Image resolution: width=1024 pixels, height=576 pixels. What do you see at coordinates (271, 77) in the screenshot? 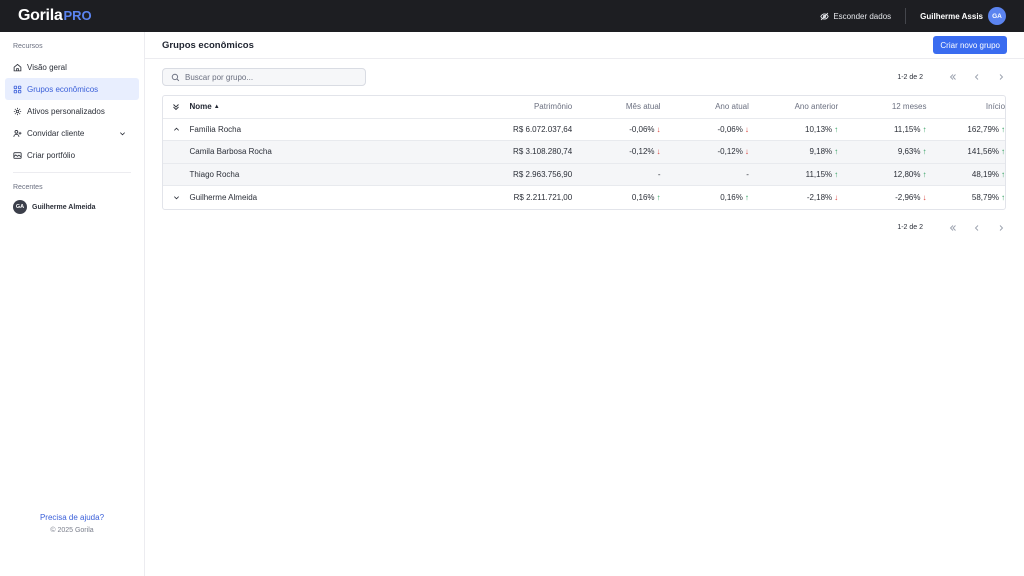
I see `search-input` at bounding box center [271, 77].